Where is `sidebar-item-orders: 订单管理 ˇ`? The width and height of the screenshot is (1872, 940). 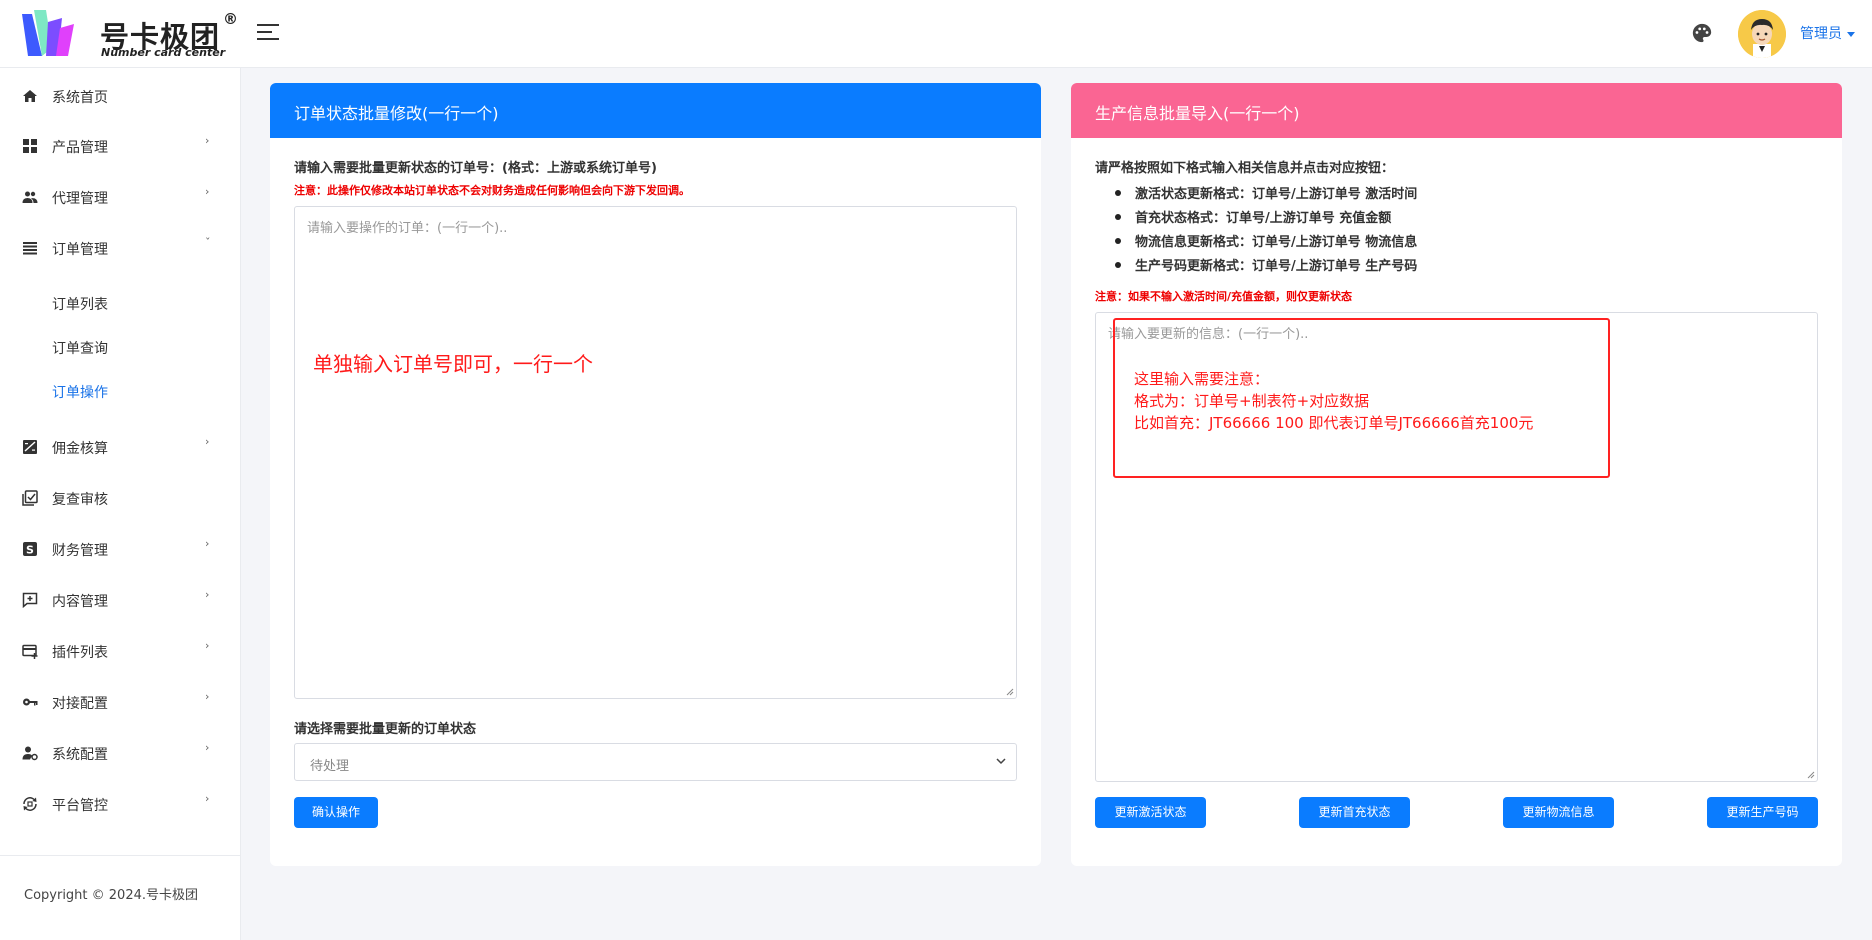
sidebar-item-orders: 订单管理 ˇ is located at coordinates (120, 248).